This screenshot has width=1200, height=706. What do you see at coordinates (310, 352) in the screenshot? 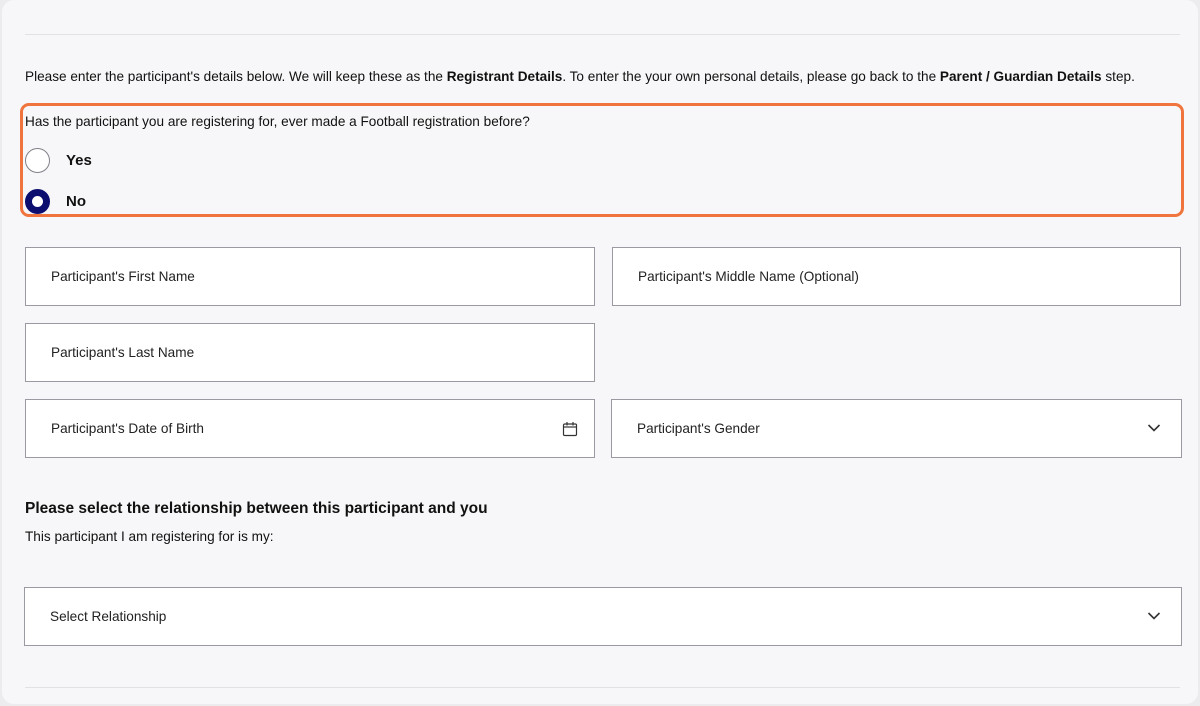
I see `last-name-field: Participant's Last Name` at bounding box center [310, 352].